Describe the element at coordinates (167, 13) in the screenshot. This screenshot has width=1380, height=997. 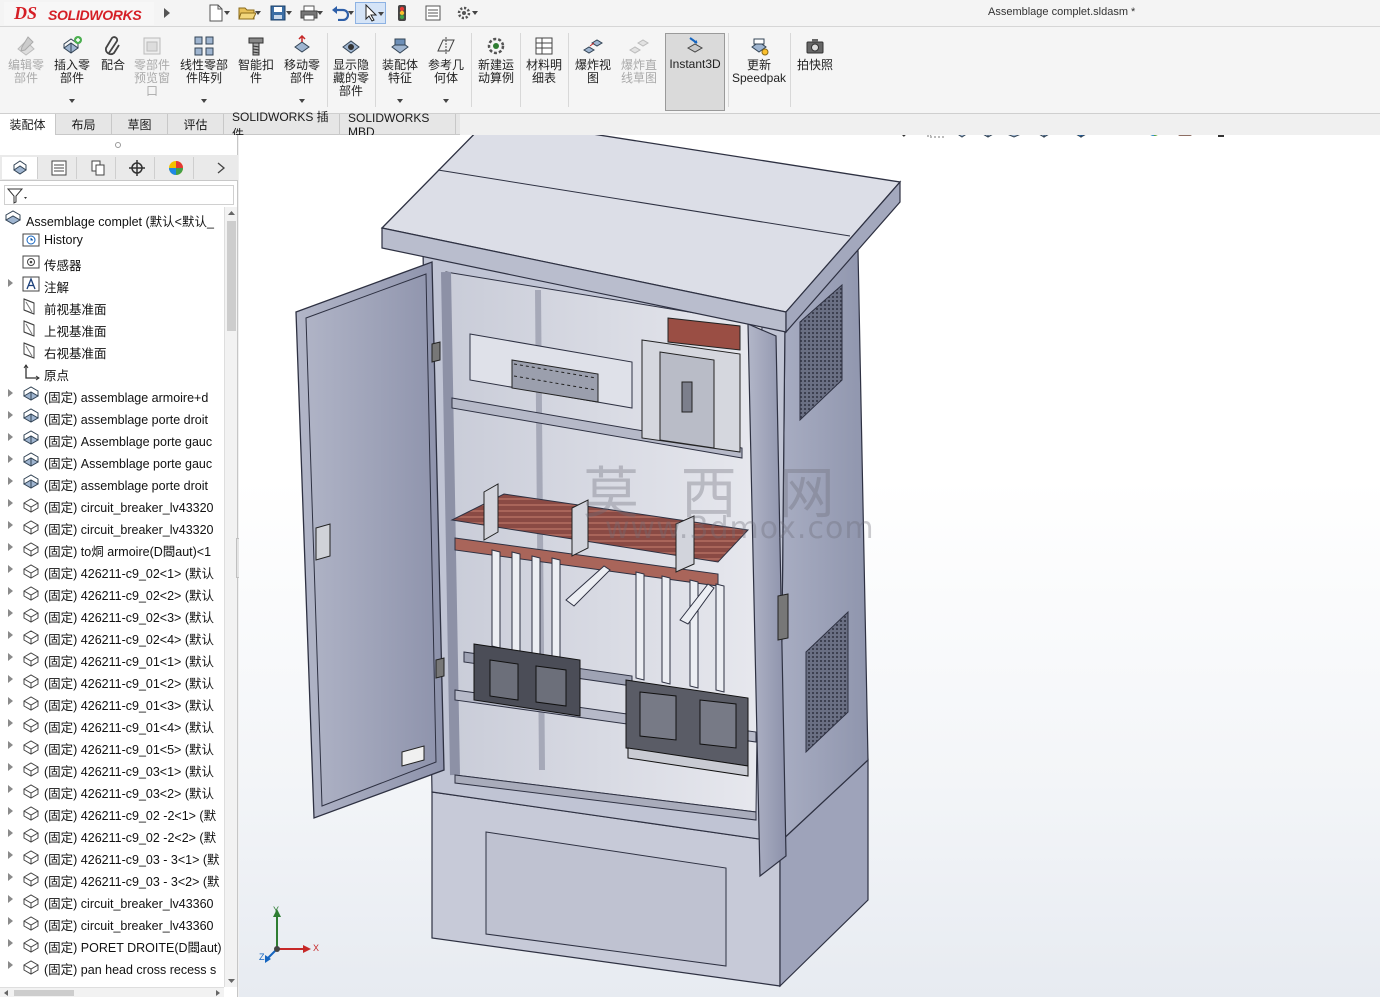
I see `menu-expand-arrow-icon` at that location.